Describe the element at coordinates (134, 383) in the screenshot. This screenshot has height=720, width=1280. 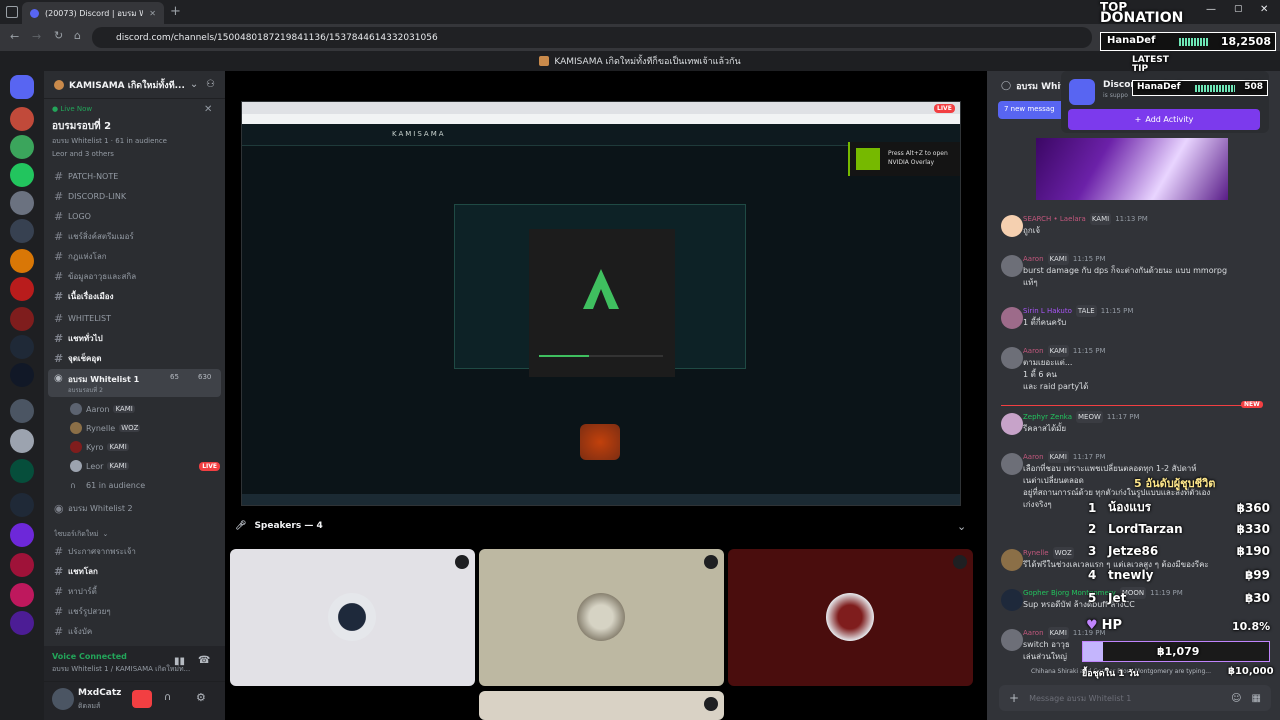
I see `voice-channel-active: ◉ อบรม Whitelist 1 อบรมรอบที่ 2 65 630` at that location.